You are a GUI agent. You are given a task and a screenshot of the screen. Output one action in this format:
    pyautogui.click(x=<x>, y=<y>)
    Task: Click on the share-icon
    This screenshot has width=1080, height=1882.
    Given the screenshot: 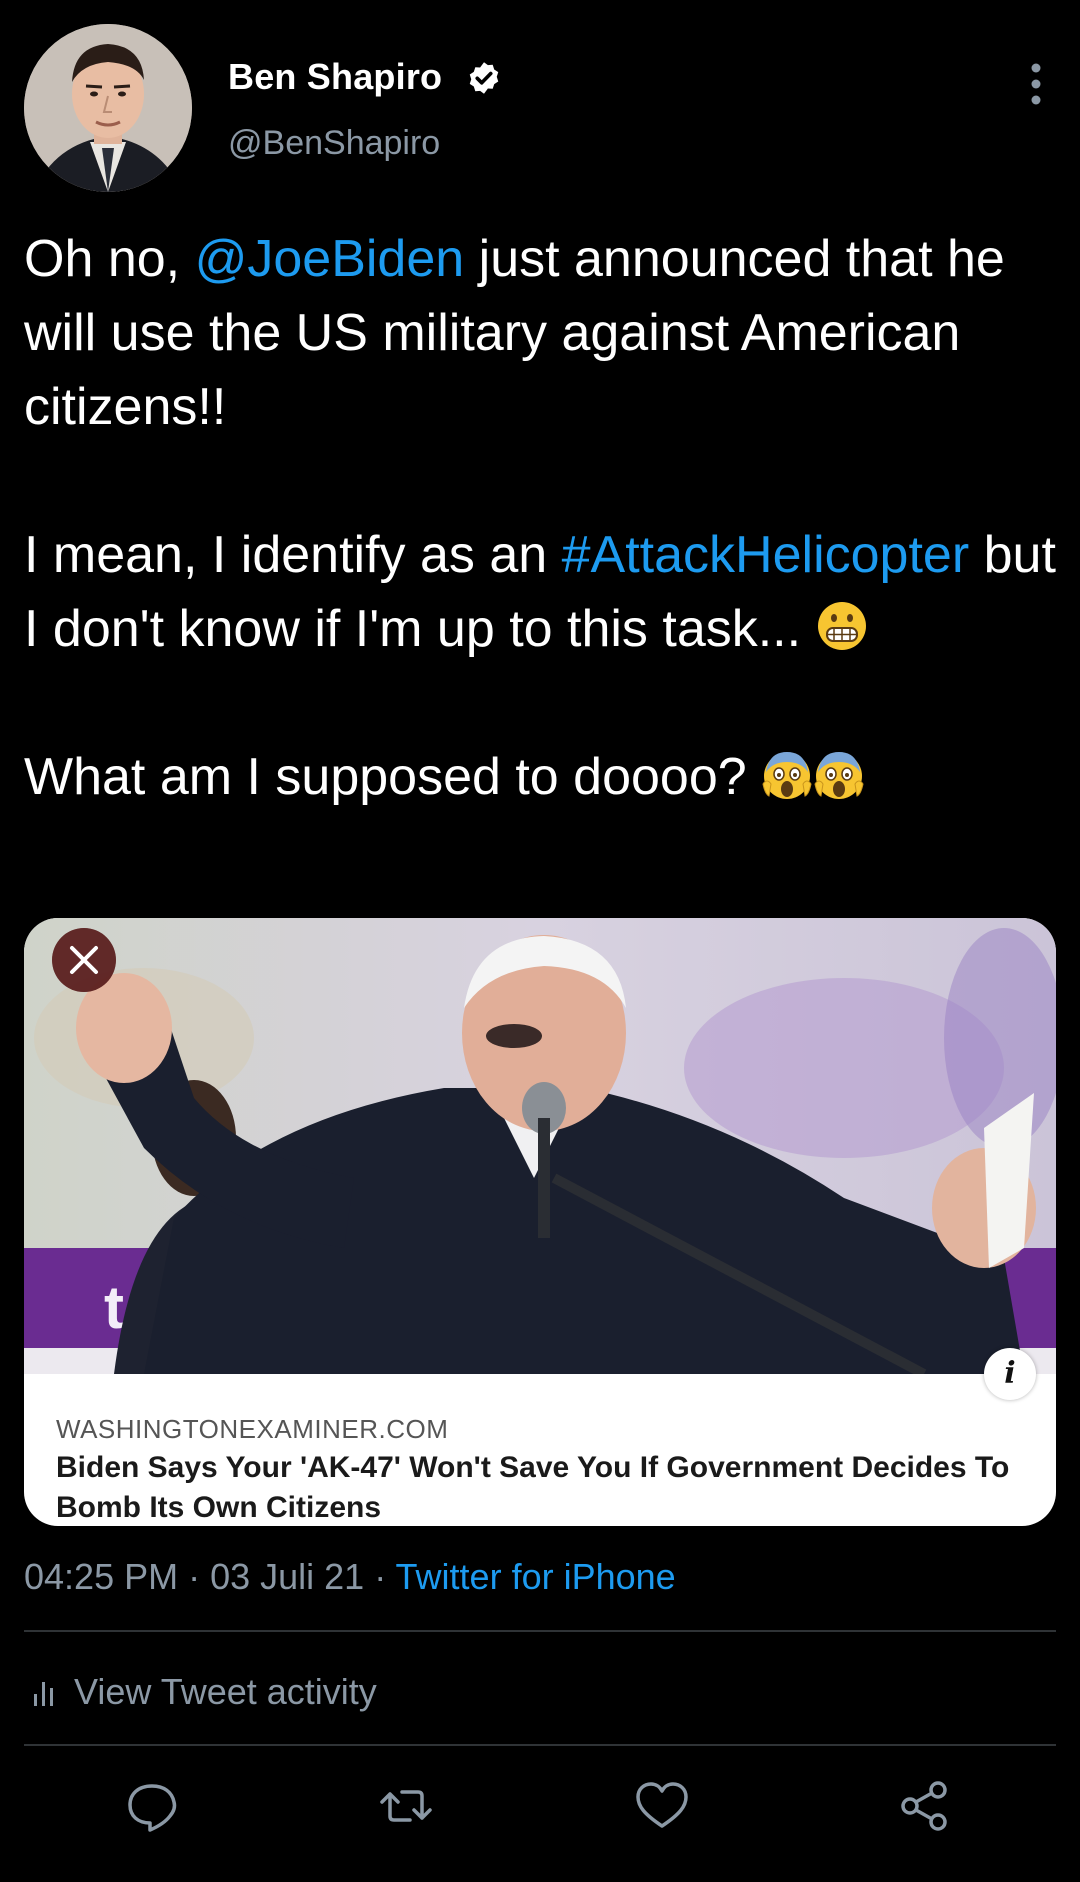 What is the action you would take?
    pyautogui.click(x=924, y=1806)
    